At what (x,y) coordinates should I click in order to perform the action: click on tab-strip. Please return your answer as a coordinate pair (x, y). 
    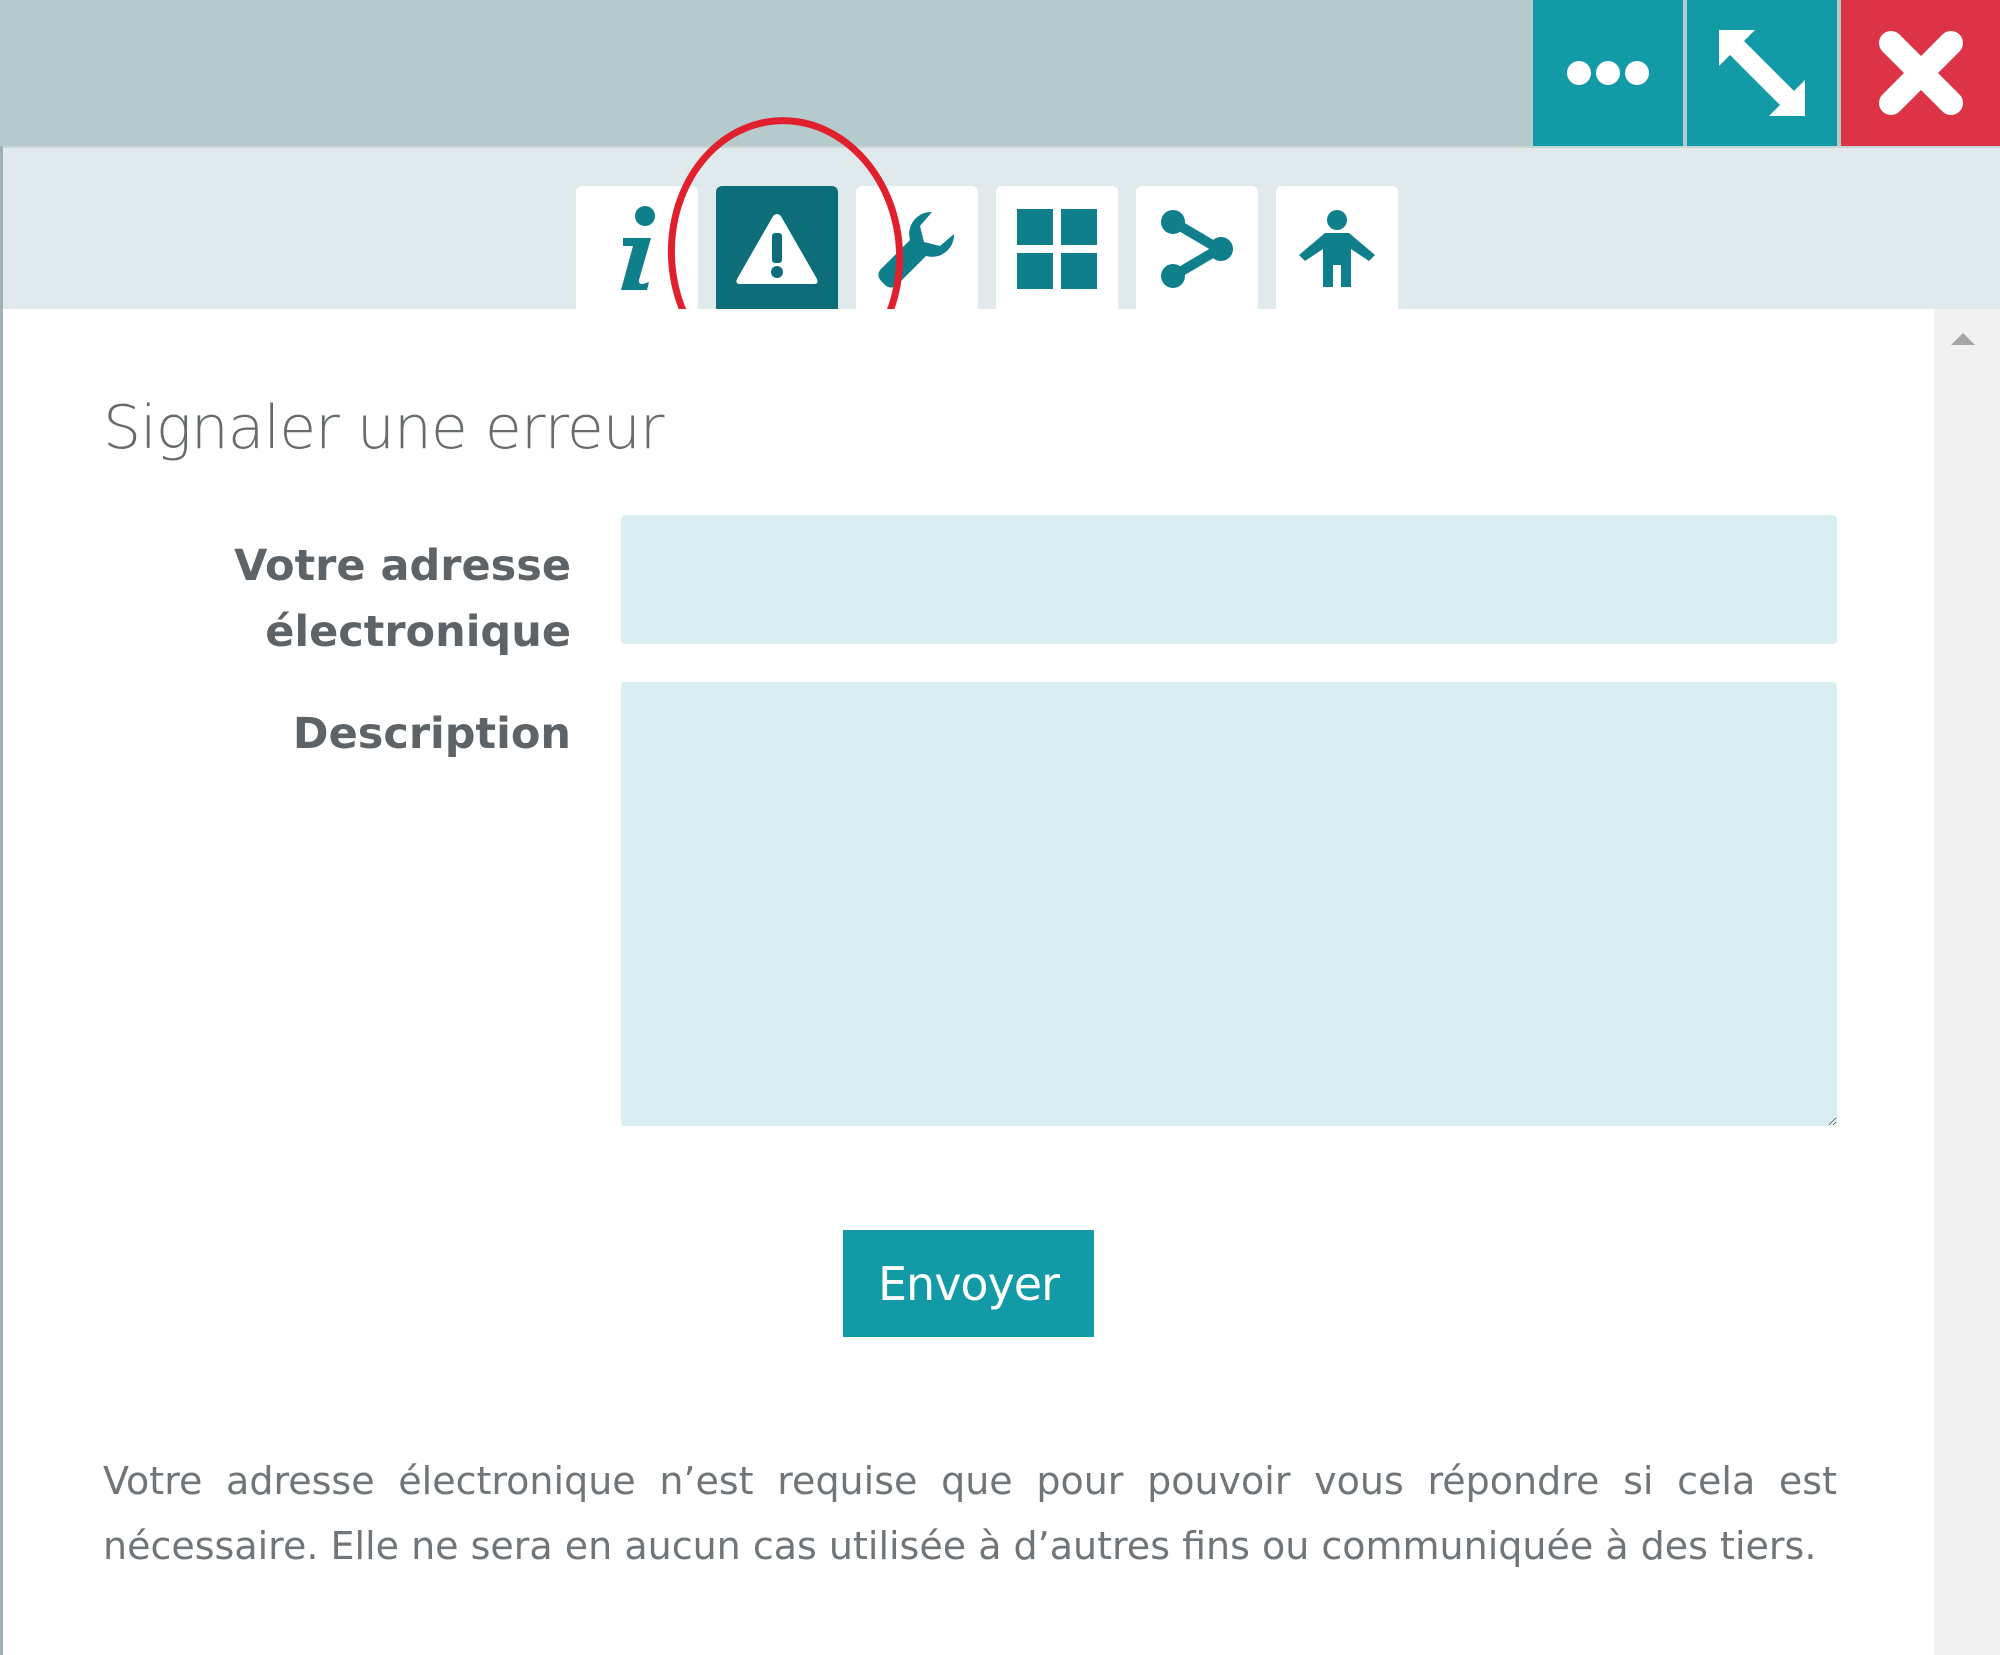
    Looking at the image, I should click on (1000, 228).